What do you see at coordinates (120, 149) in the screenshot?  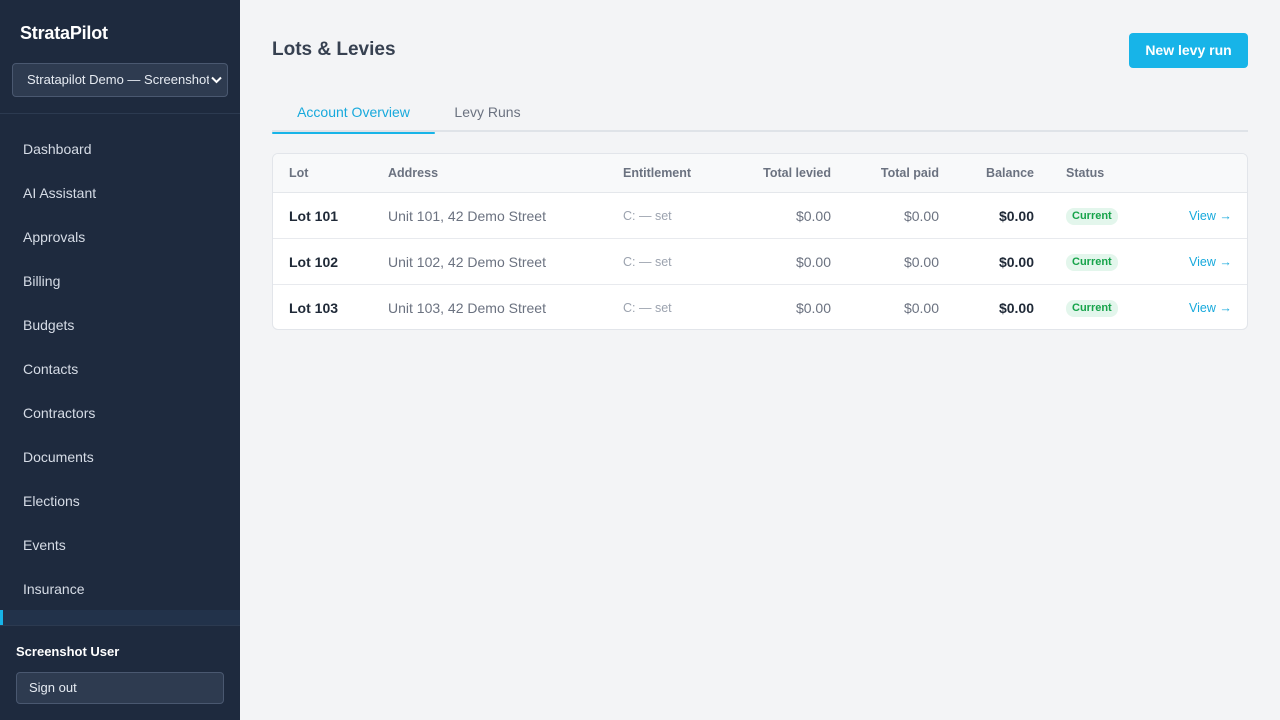 I see `sidebar-item-dashboard: Dashboard` at bounding box center [120, 149].